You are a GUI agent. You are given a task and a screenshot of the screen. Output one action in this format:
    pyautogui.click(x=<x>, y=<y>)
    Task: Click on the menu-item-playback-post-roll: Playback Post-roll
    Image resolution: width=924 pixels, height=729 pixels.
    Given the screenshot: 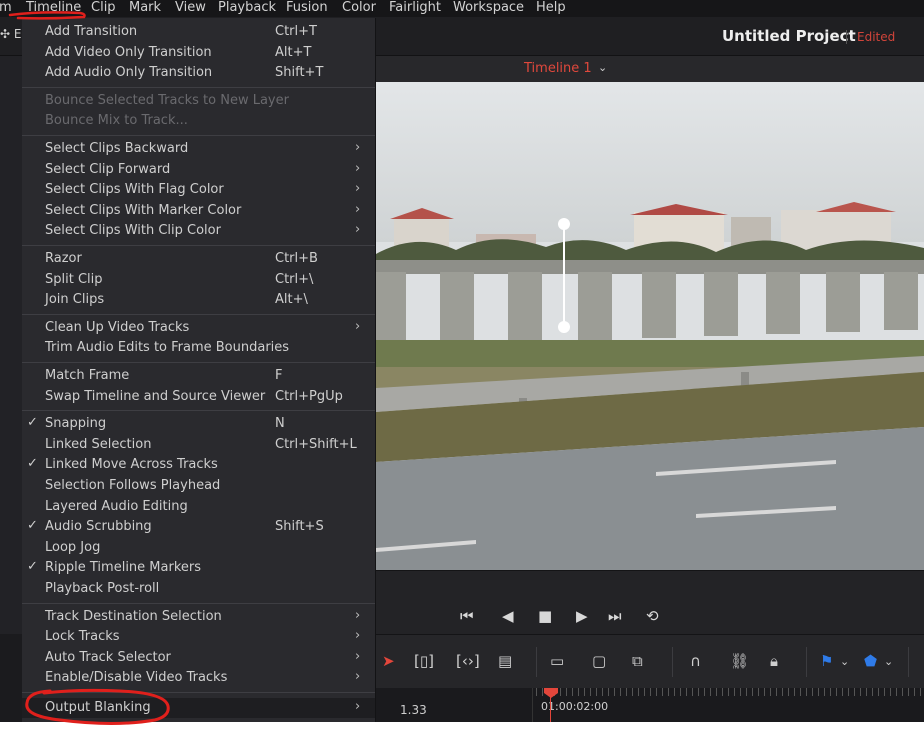 What is the action you would take?
    pyautogui.click(x=198, y=589)
    